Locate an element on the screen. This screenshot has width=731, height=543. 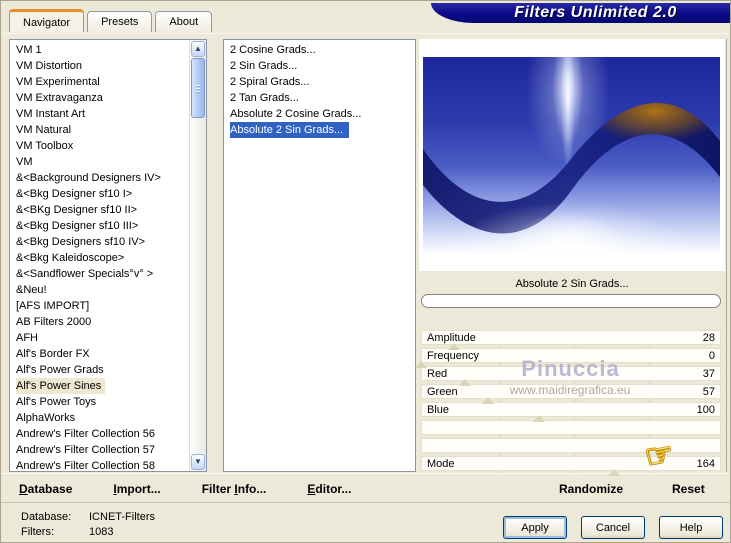
slider-track: Green 57 is located at coordinates (571, 391).